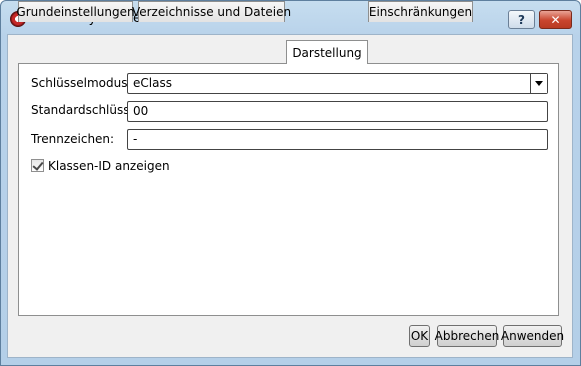 This screenshot has width=581, height=366. What do you see at coordinates (467, 336) in the screenshot?
I see `cancel-button: Abbrechen` at bounding box center [467, 336].